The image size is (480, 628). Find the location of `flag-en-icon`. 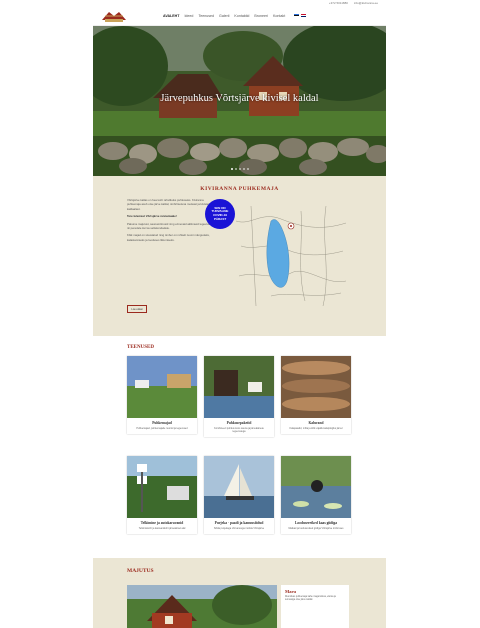

flag-en-icon is located at coordinates (304, 15).